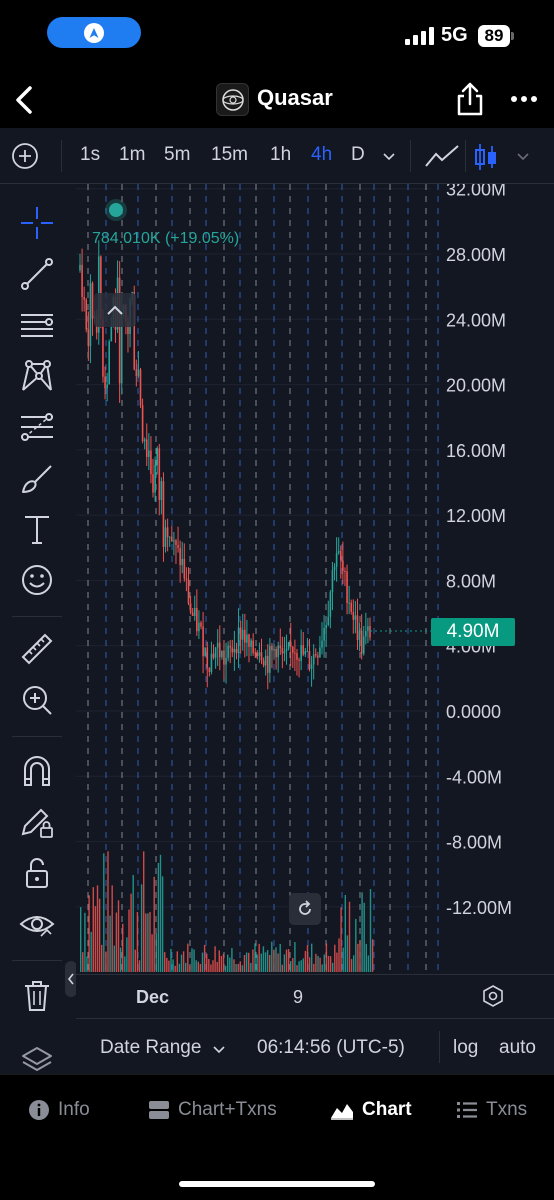 The image size is (554, 1200). Describe the element at coordinates (94, 32) in the screenshot. I see `navigation-pill` at that location.